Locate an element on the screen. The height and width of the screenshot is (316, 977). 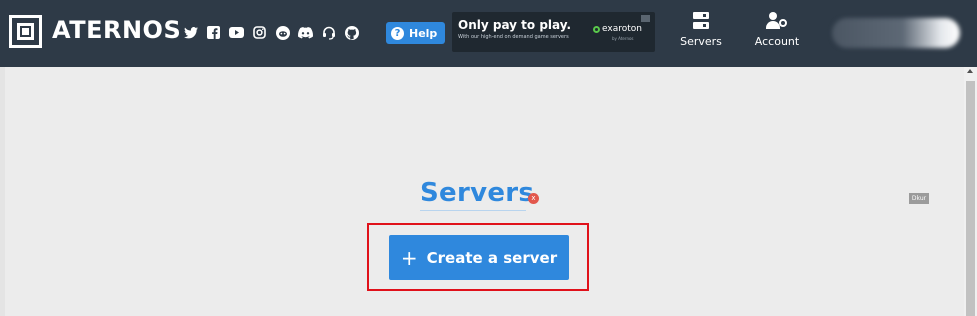
ad-close-icon is located at coordinates (645, 18).